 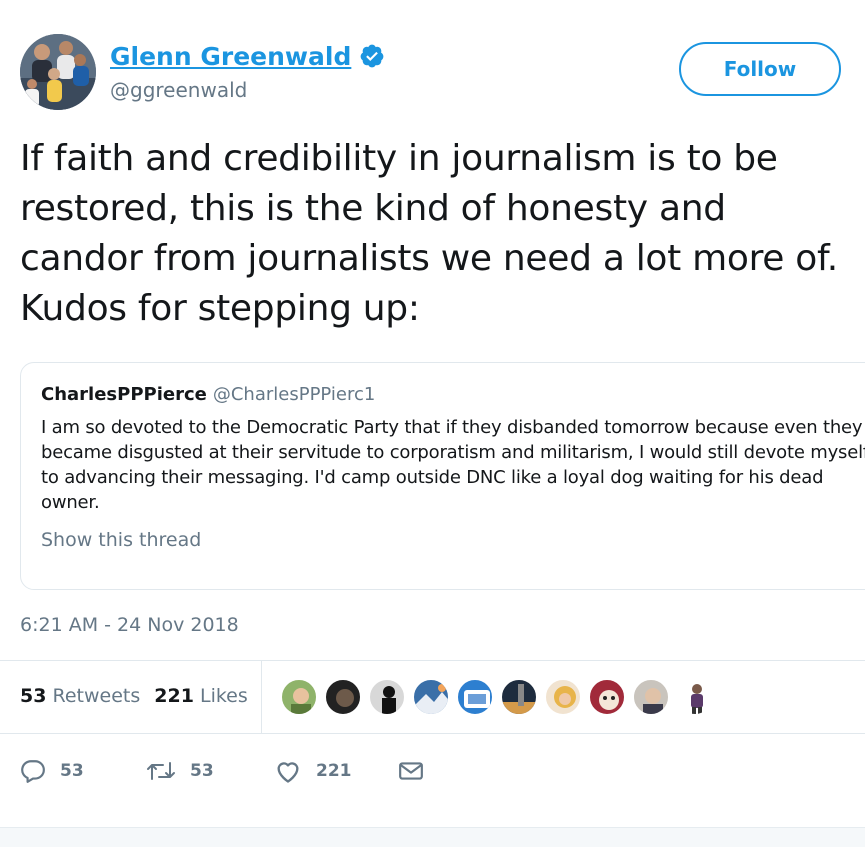 What do you see at coordinates (33, 696) in the screenshot?
I see `retweets-count: 53` at bounding box center [33, 696].